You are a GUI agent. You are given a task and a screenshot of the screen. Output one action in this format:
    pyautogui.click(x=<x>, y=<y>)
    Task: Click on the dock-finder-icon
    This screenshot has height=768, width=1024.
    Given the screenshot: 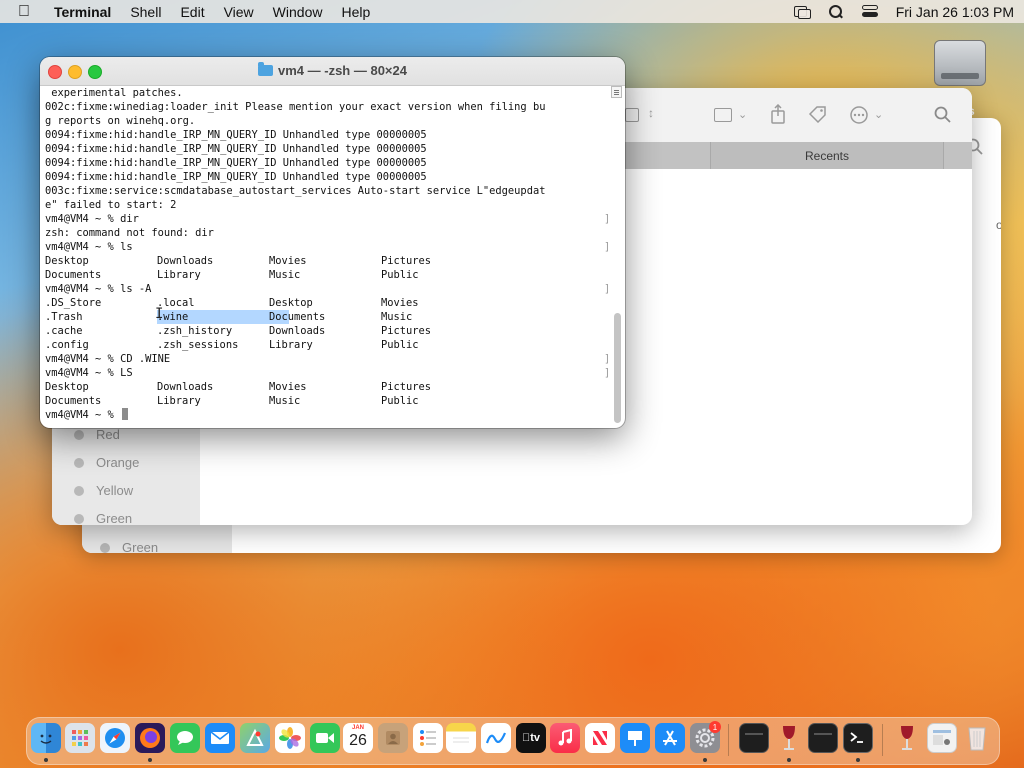 What is the action you would take?
    pyautogui.click(x=46, y=738)
    